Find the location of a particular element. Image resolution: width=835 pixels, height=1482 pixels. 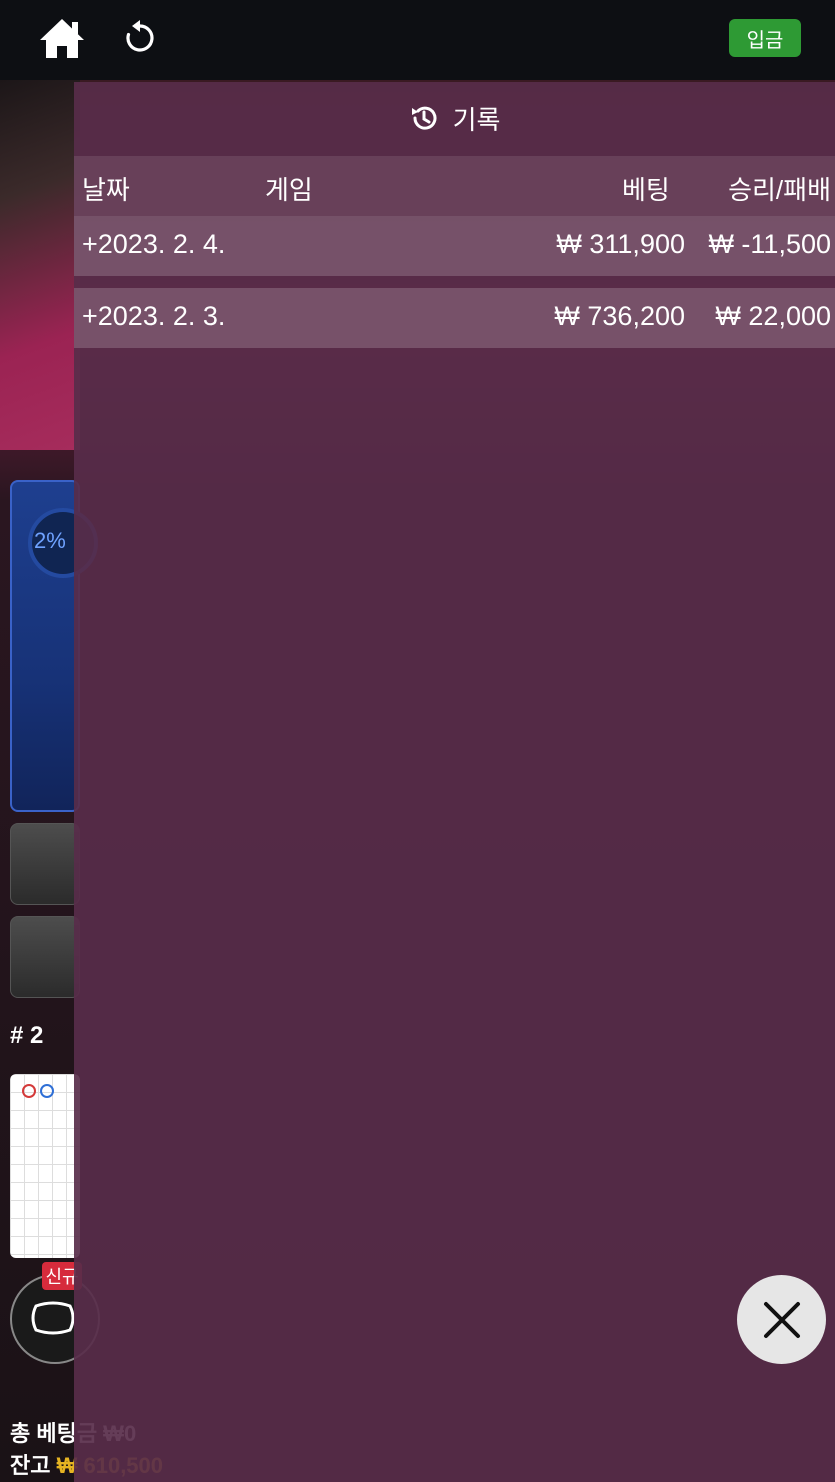

top-bar: 입금 is located at coordinates (417, 40).